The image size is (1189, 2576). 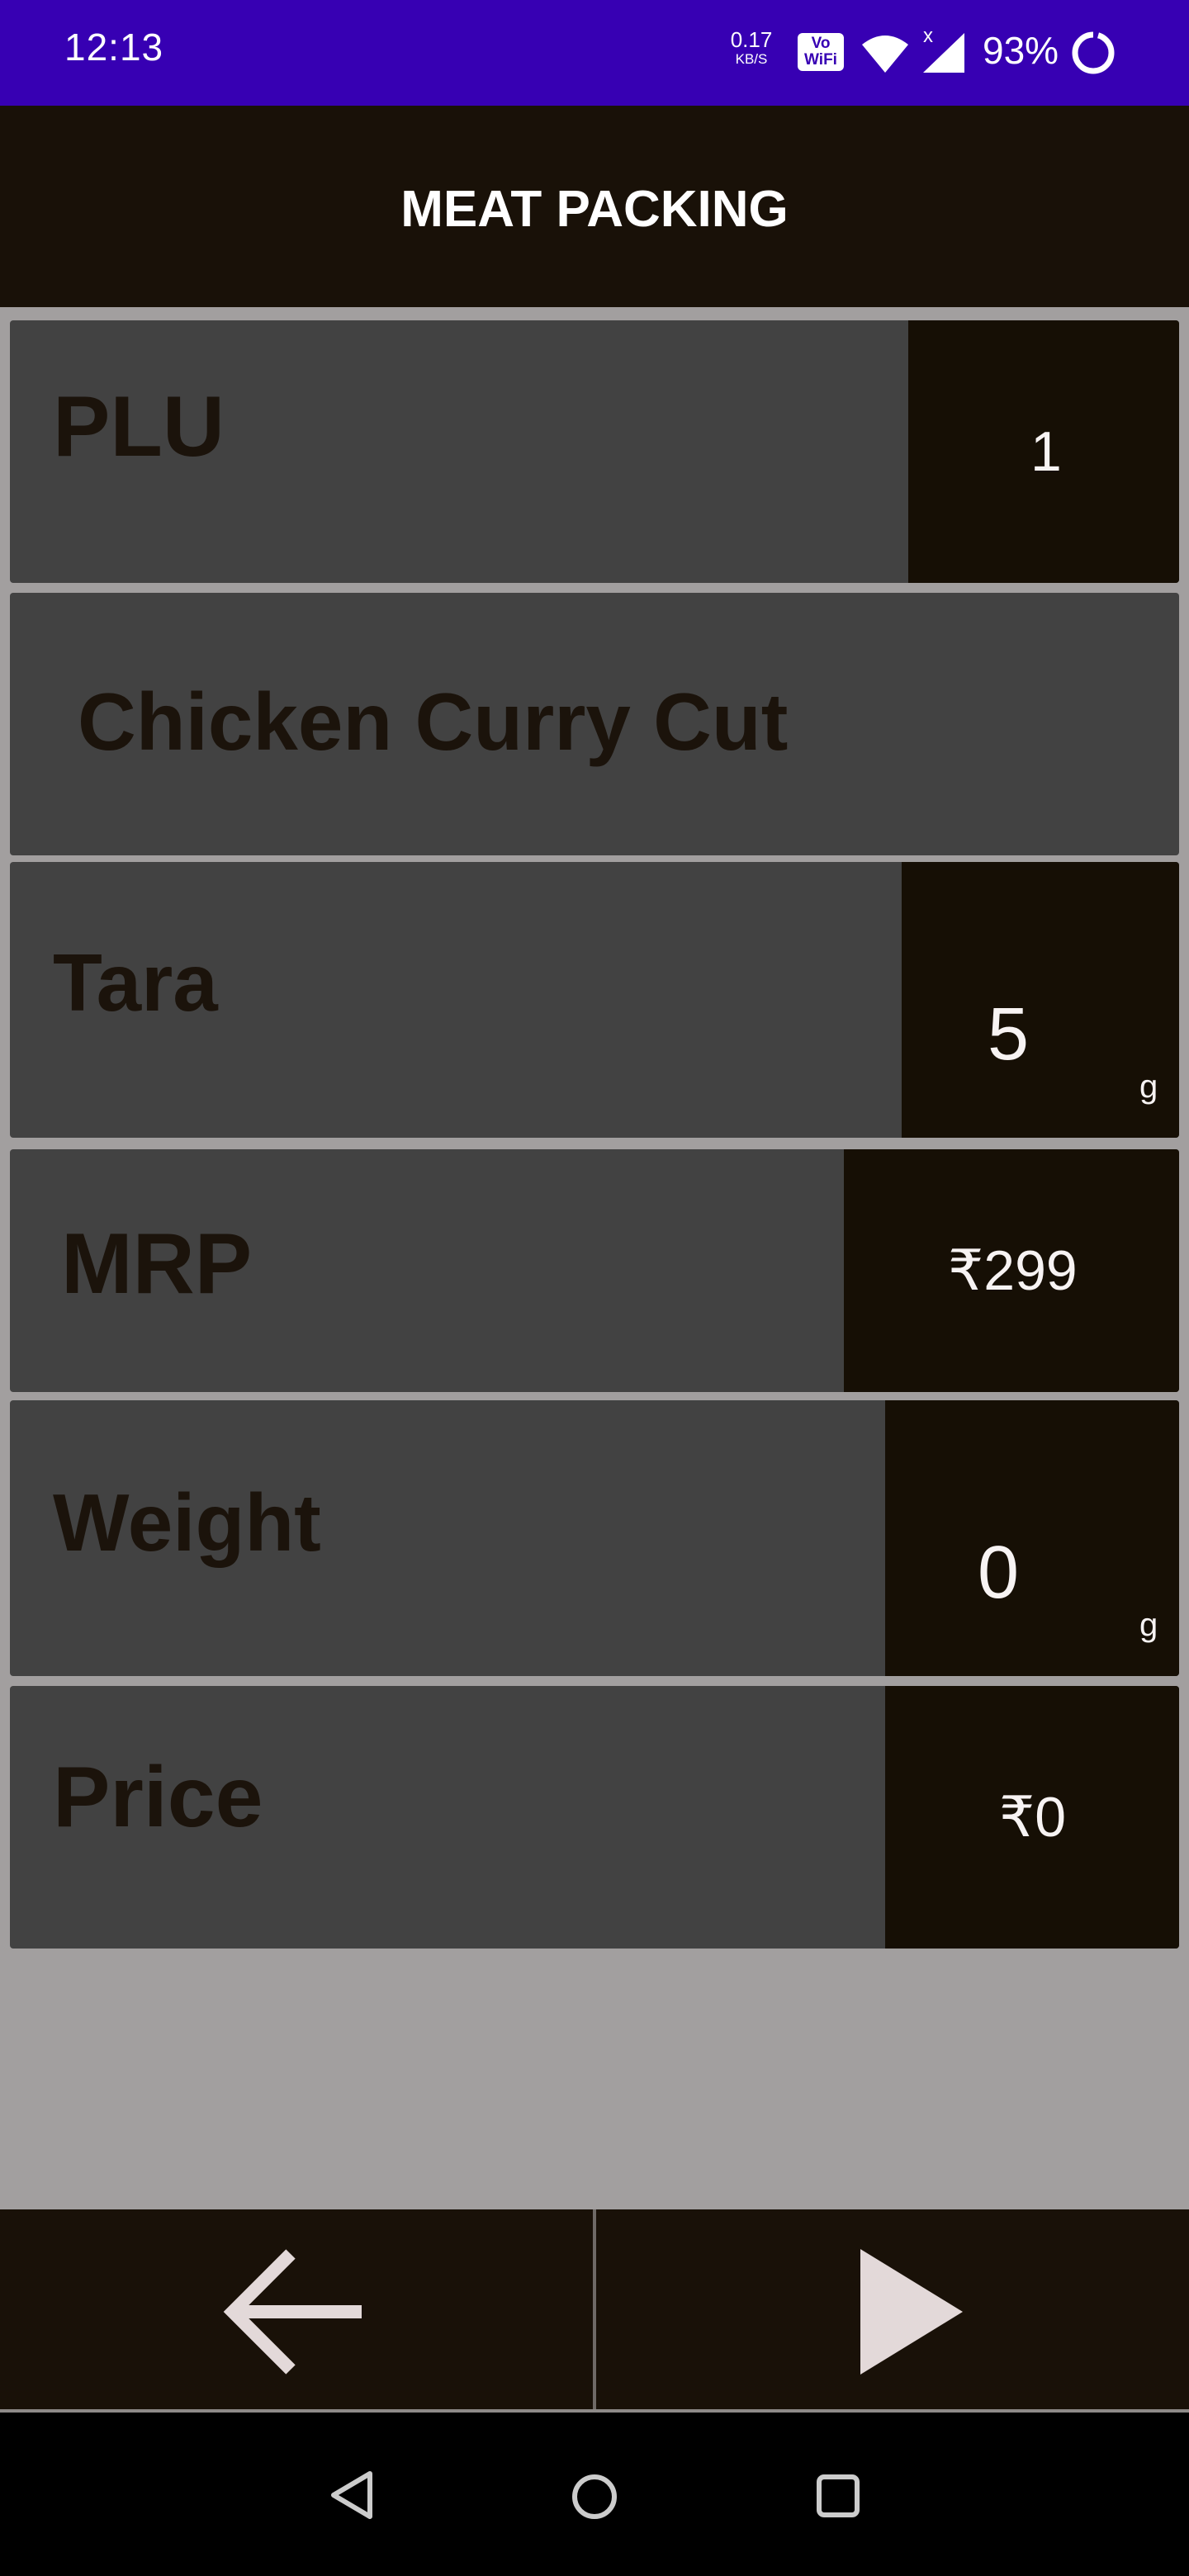 I want to click on weight-row: Weight 0 g, so click(x=594, y=1538).